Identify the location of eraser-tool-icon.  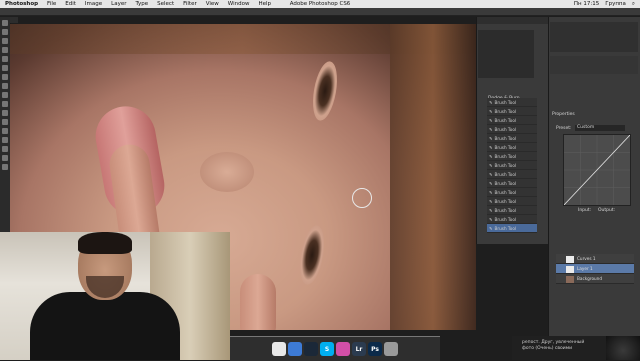
(5, 113).